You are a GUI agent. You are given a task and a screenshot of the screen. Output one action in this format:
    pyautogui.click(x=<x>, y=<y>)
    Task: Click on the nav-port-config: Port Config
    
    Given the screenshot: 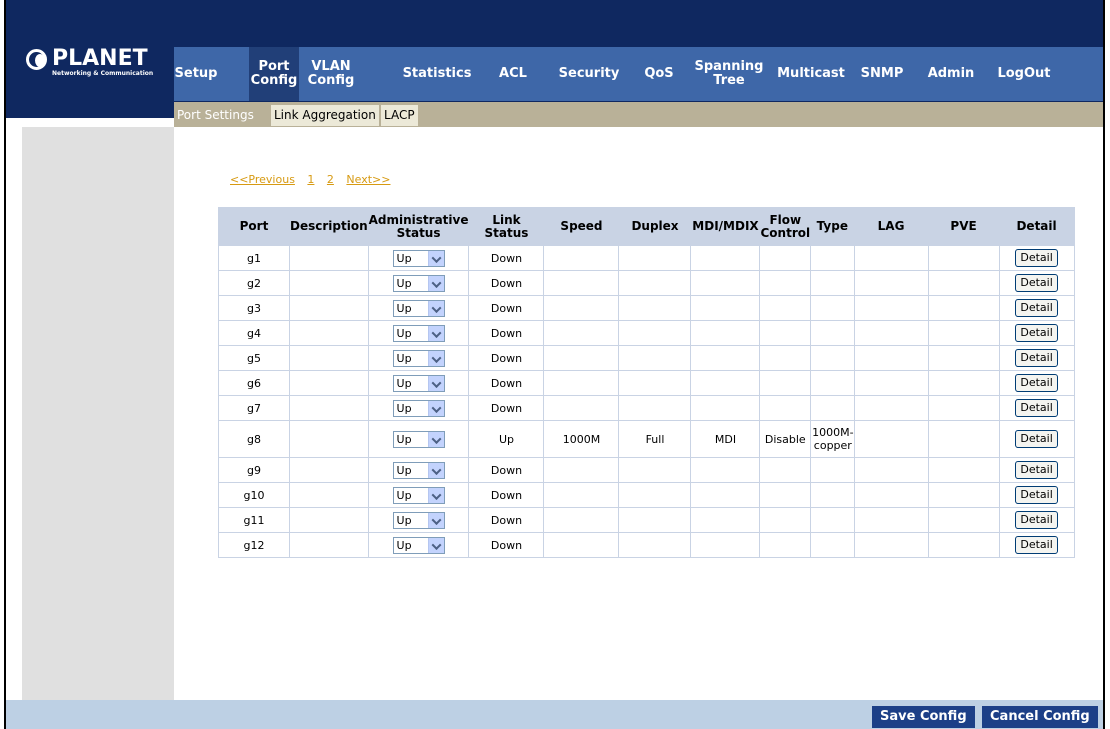 What is the action you would take?
    pyautogui.click(x=274, y=74)
    